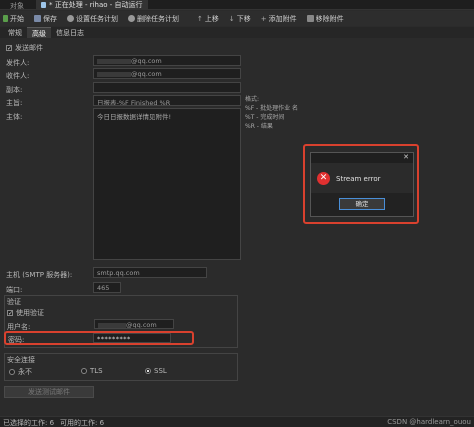 This screenshot has width=474, height=427. Describe the element at coordinates (114, 74) in the screenshot. I see `recipient-blurred-prefix` at that location.